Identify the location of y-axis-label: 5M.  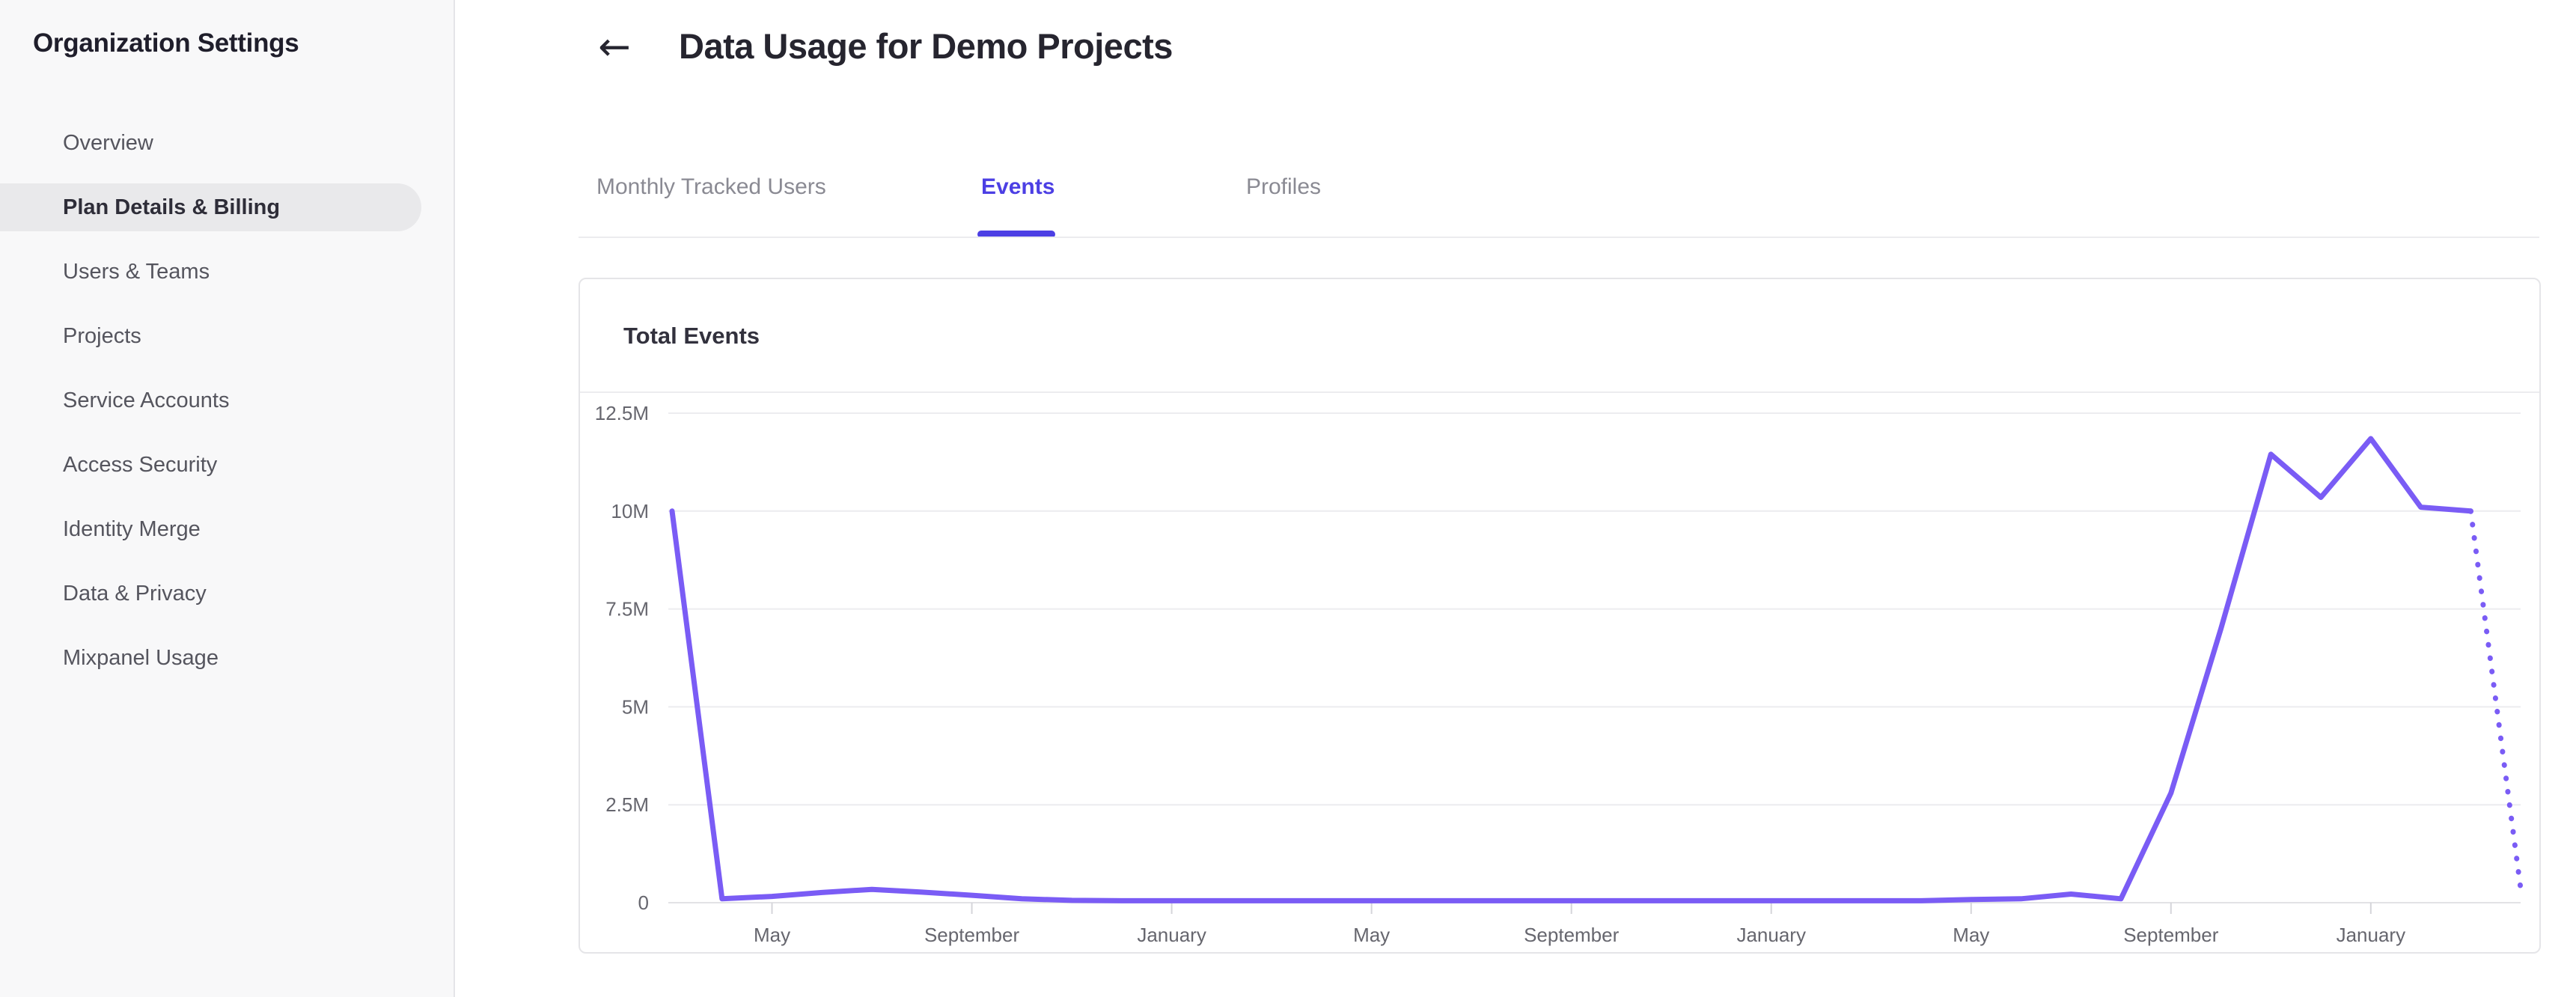
(635, 706).